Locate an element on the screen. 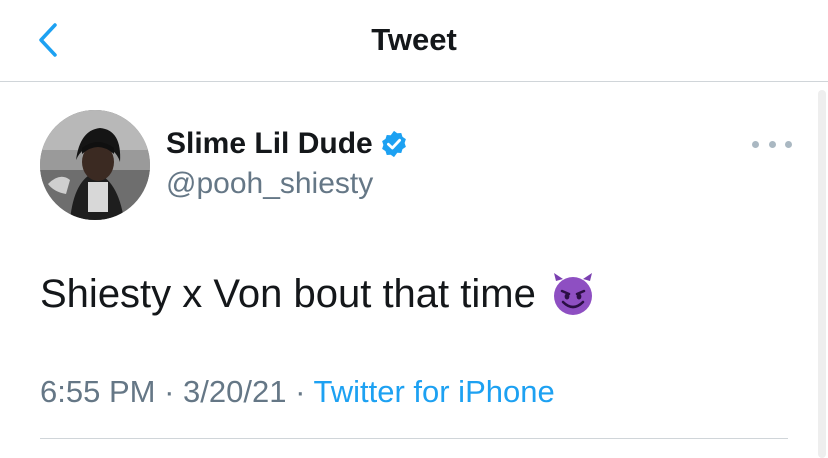 Image resolution: width=828 pixels, height=458 pixels. profile-photo is located at coordinates (95, 165).